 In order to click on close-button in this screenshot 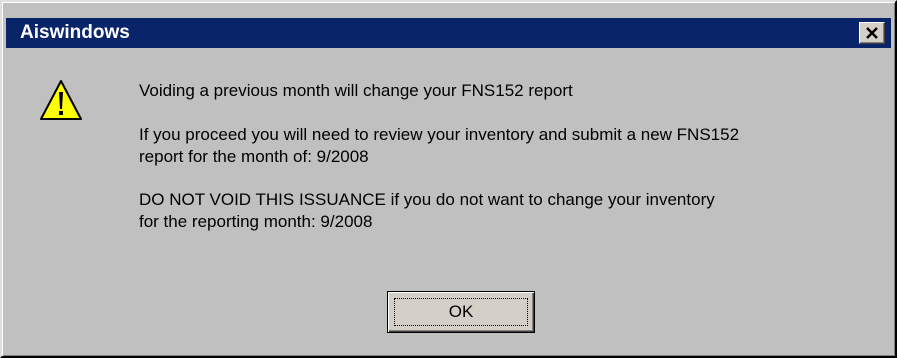, I will do `click(872, 33)`.